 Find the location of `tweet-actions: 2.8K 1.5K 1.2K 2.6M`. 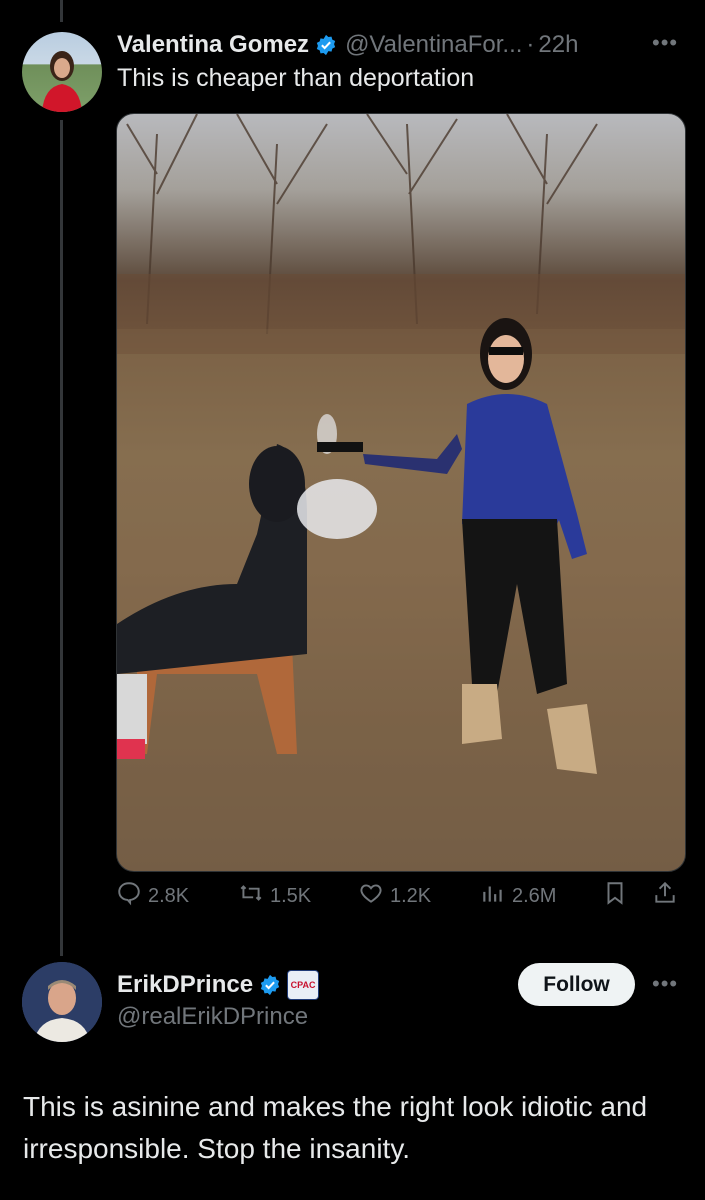

tweet-actions: 2.8K 1.5K 1.2K 2.6M is located at coordinates (400, 900).